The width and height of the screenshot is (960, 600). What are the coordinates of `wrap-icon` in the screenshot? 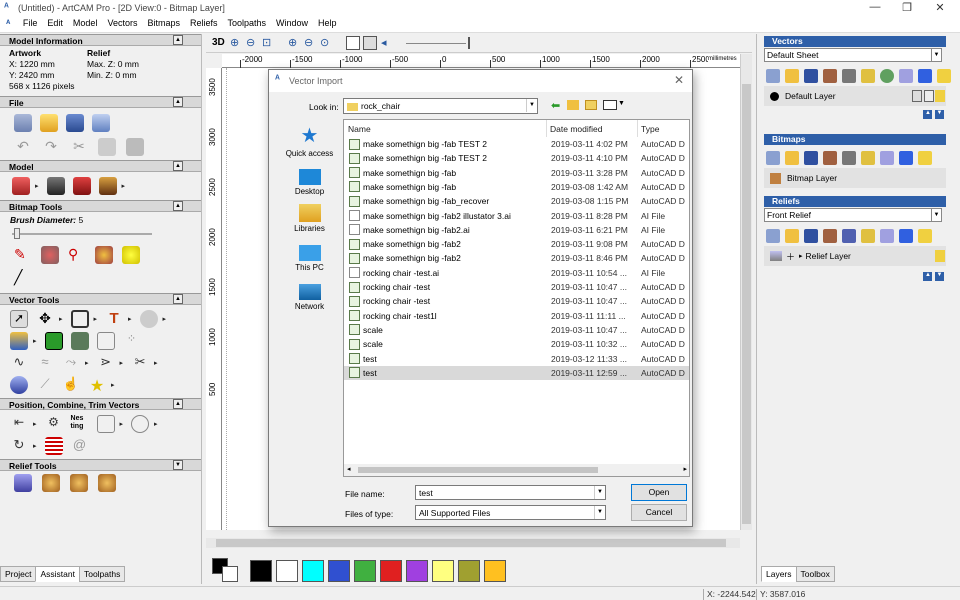 It's located at (53, 446).